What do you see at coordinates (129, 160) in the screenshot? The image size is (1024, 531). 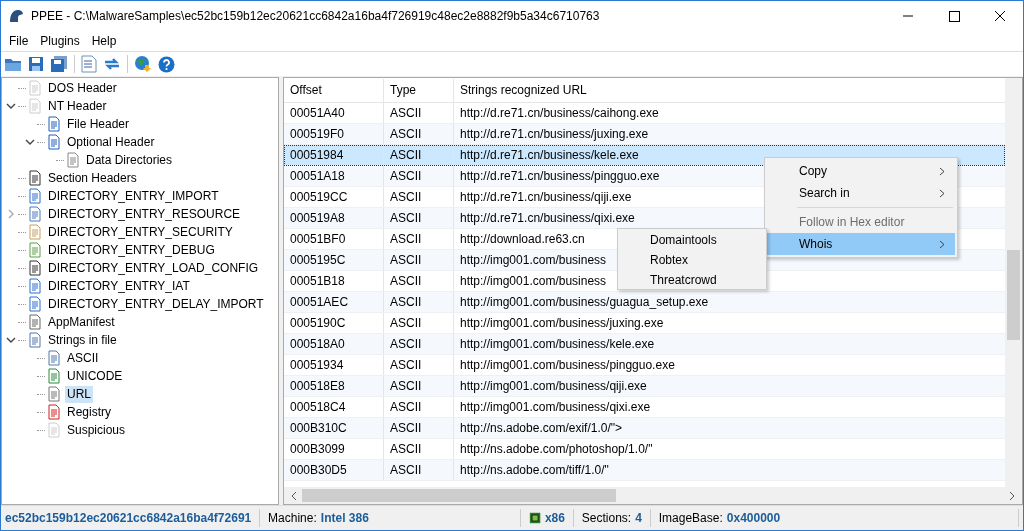 I see `tree-item: Data Directories` at bounding box center [129, 160].